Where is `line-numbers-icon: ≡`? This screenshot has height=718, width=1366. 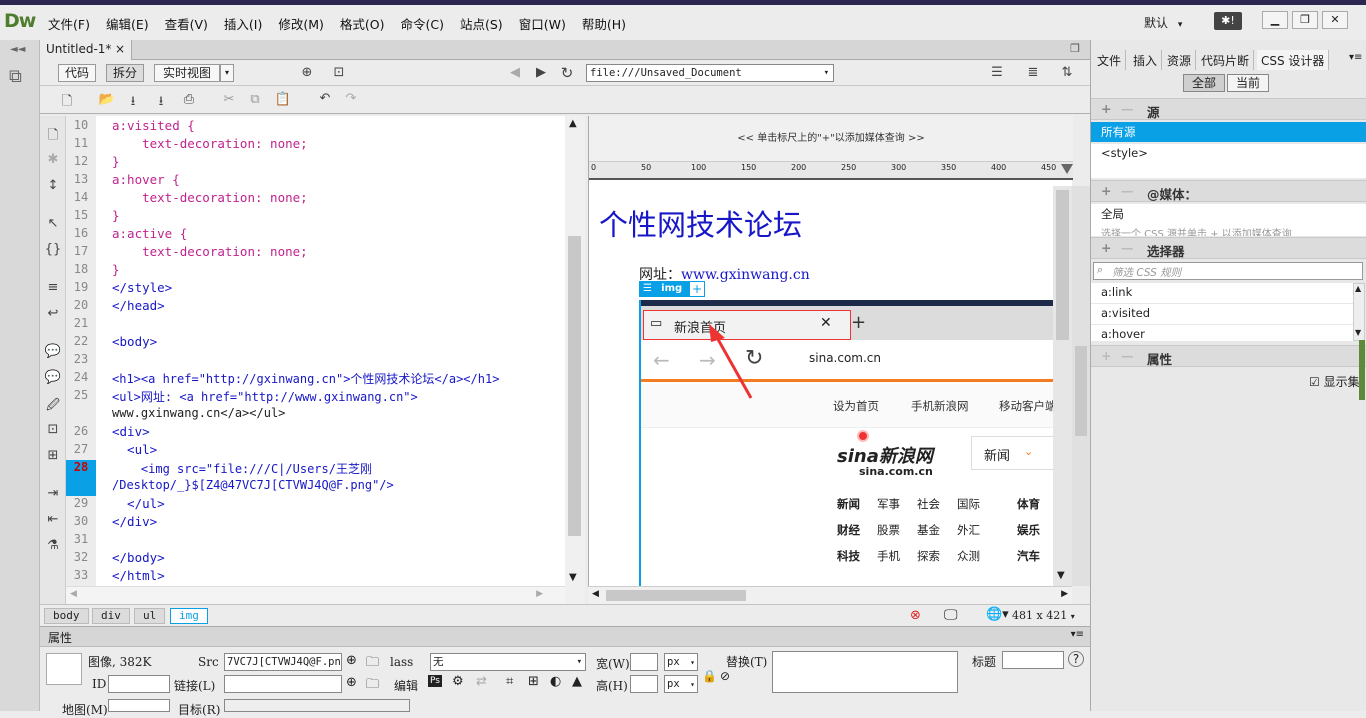
line-numbers-icon: ≡ is located at coordinates (53, 287).